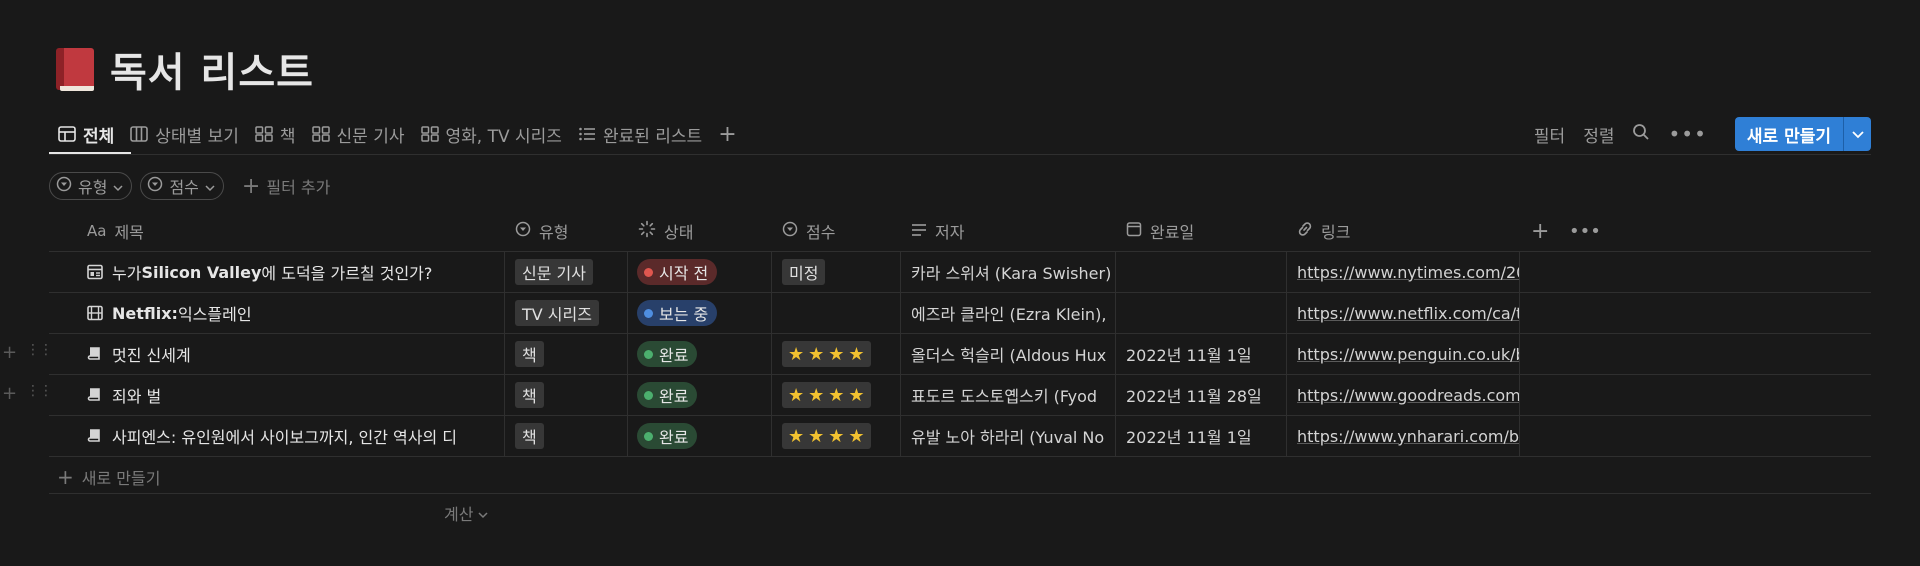 The image size is (1920, 566). What do you see at coordinates (1857, 134) in the screenshot?
I see `new-dropdown-button` at bounding box center [1857, 134].